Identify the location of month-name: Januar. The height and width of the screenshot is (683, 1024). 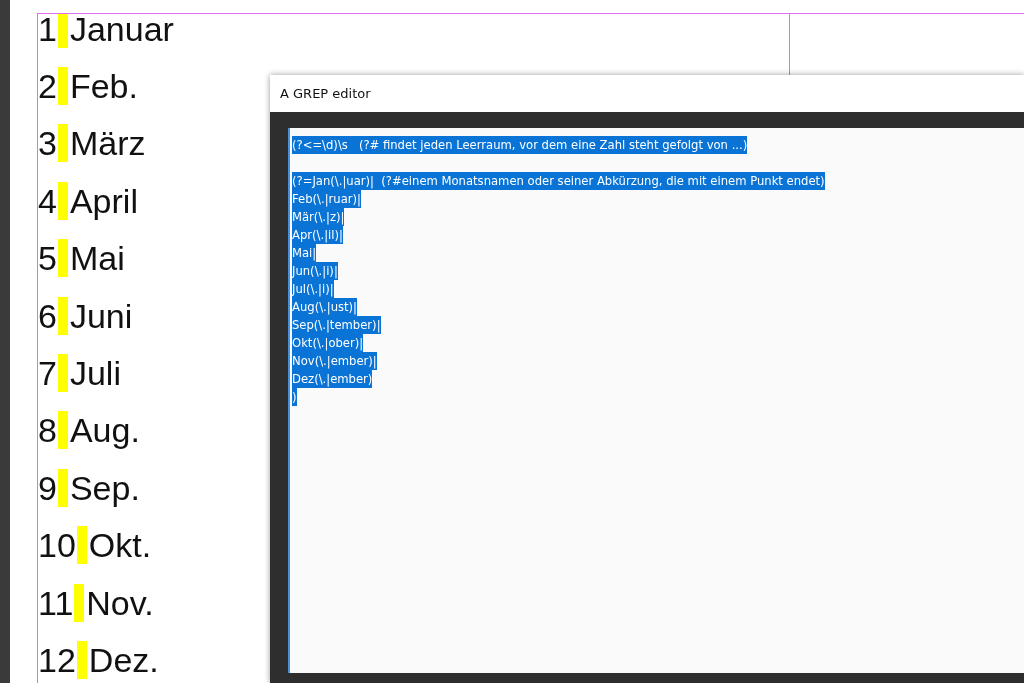
(121, 31).